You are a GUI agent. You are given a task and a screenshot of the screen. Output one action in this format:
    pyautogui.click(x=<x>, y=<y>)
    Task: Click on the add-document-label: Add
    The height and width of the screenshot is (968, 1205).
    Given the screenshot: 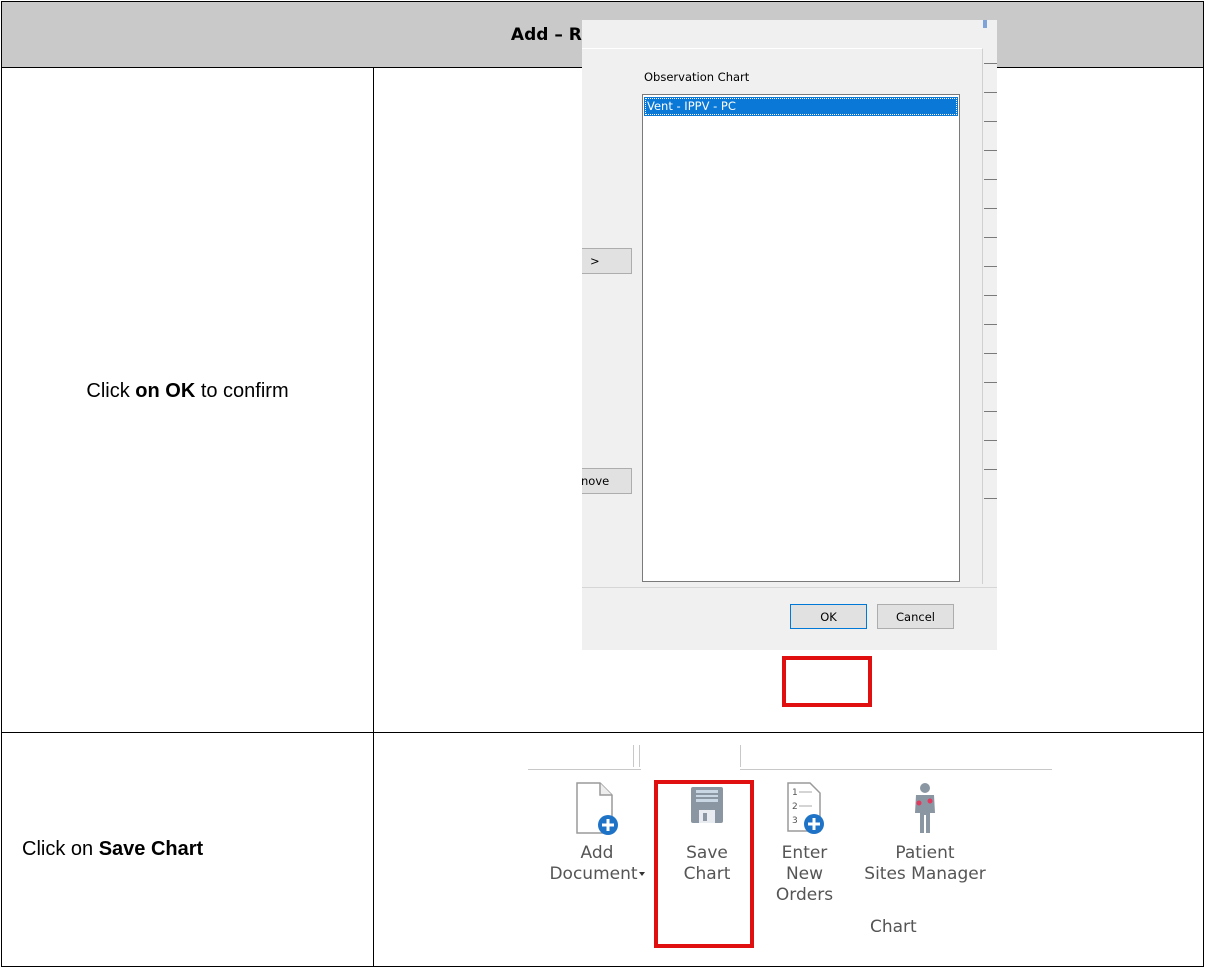 What is the action you would take?
    pyautogui.click(x=597, y=853)
    